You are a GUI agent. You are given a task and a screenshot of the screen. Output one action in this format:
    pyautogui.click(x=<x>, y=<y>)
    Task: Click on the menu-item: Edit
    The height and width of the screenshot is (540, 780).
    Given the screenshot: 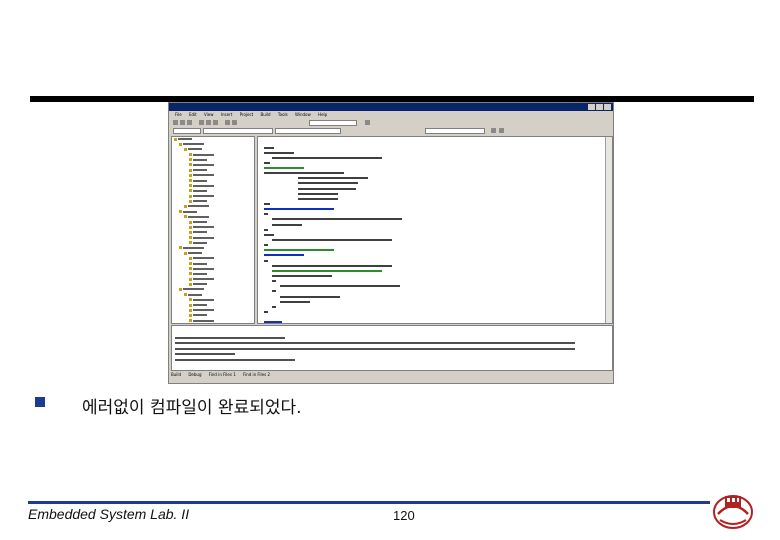 What is the action you would take?
    pyautogui.click(x=192, y=114)
    